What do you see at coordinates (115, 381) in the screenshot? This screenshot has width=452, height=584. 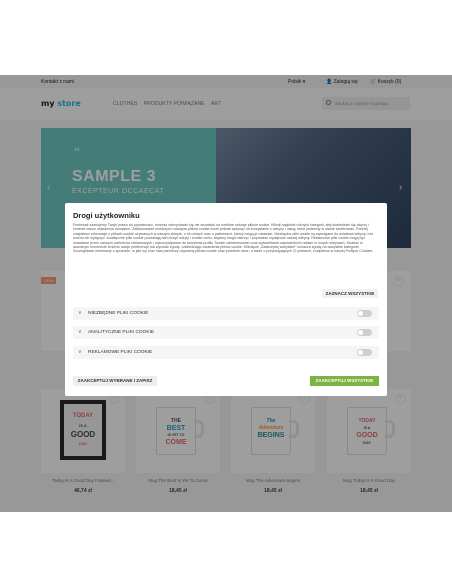 I see `accept-selected-button: ZAAKCEPTUJ WYBRANE I ZAPISZ` at bounding box center [115, 381].